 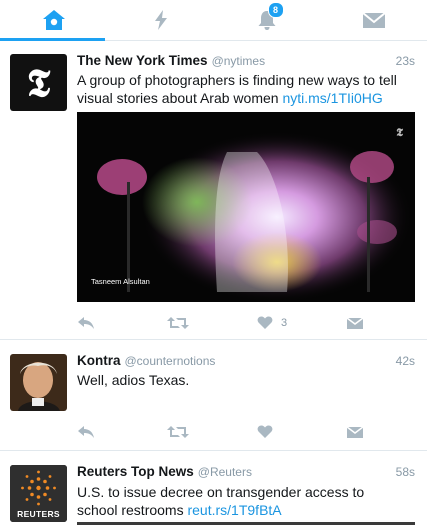 What do you see at coordinates (142, 60) in the screenshot?
I see `author-name: The New York Times` at bounding box center [142, 60].